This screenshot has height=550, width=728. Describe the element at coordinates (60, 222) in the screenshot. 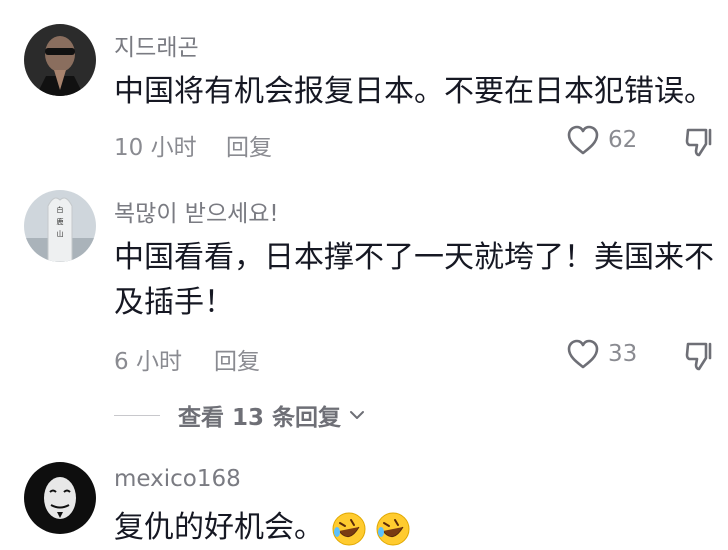

I see `avatar-inscription: 白 鹿 山` at that location.